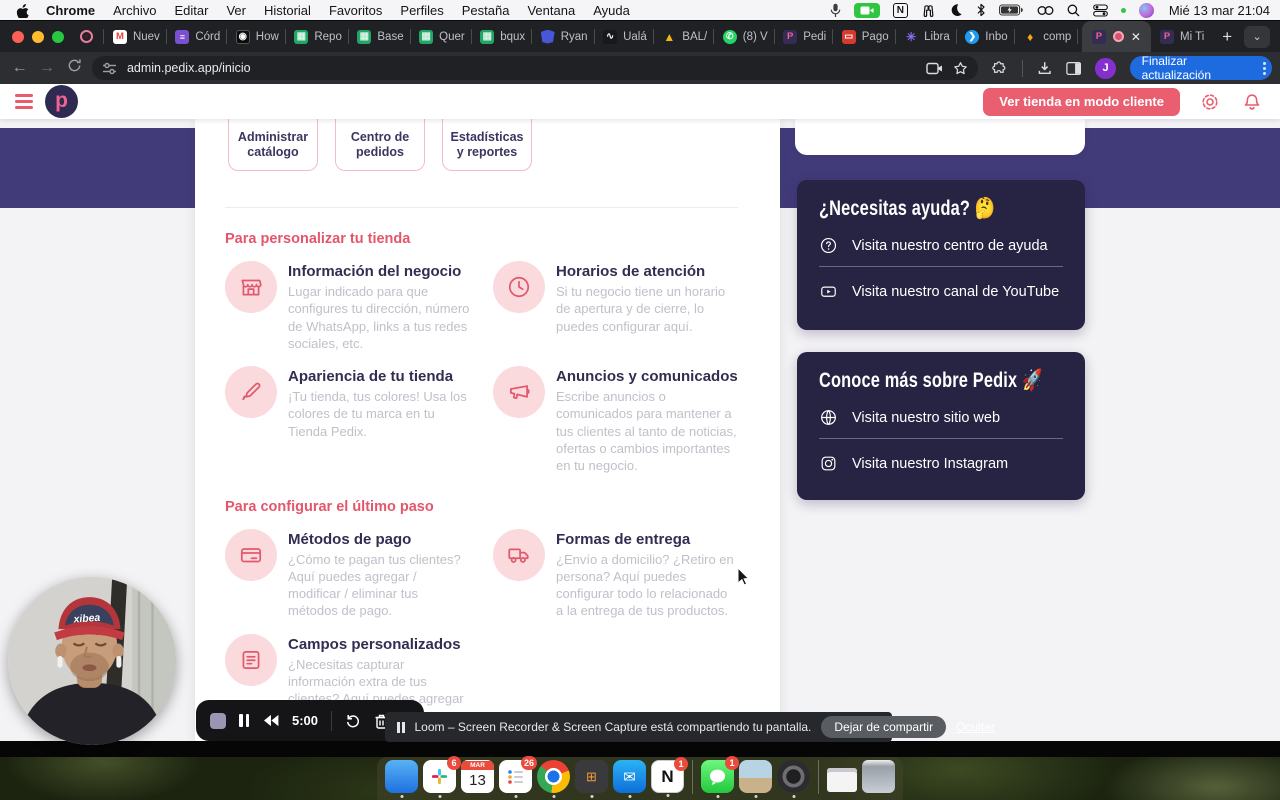 Image resolution: width=1280 pixels, height=800 pixels. What do you see at coordinates (442, 777) in the screenshot?
I see `dock-slack: 6` at bounding box center [442, 777].